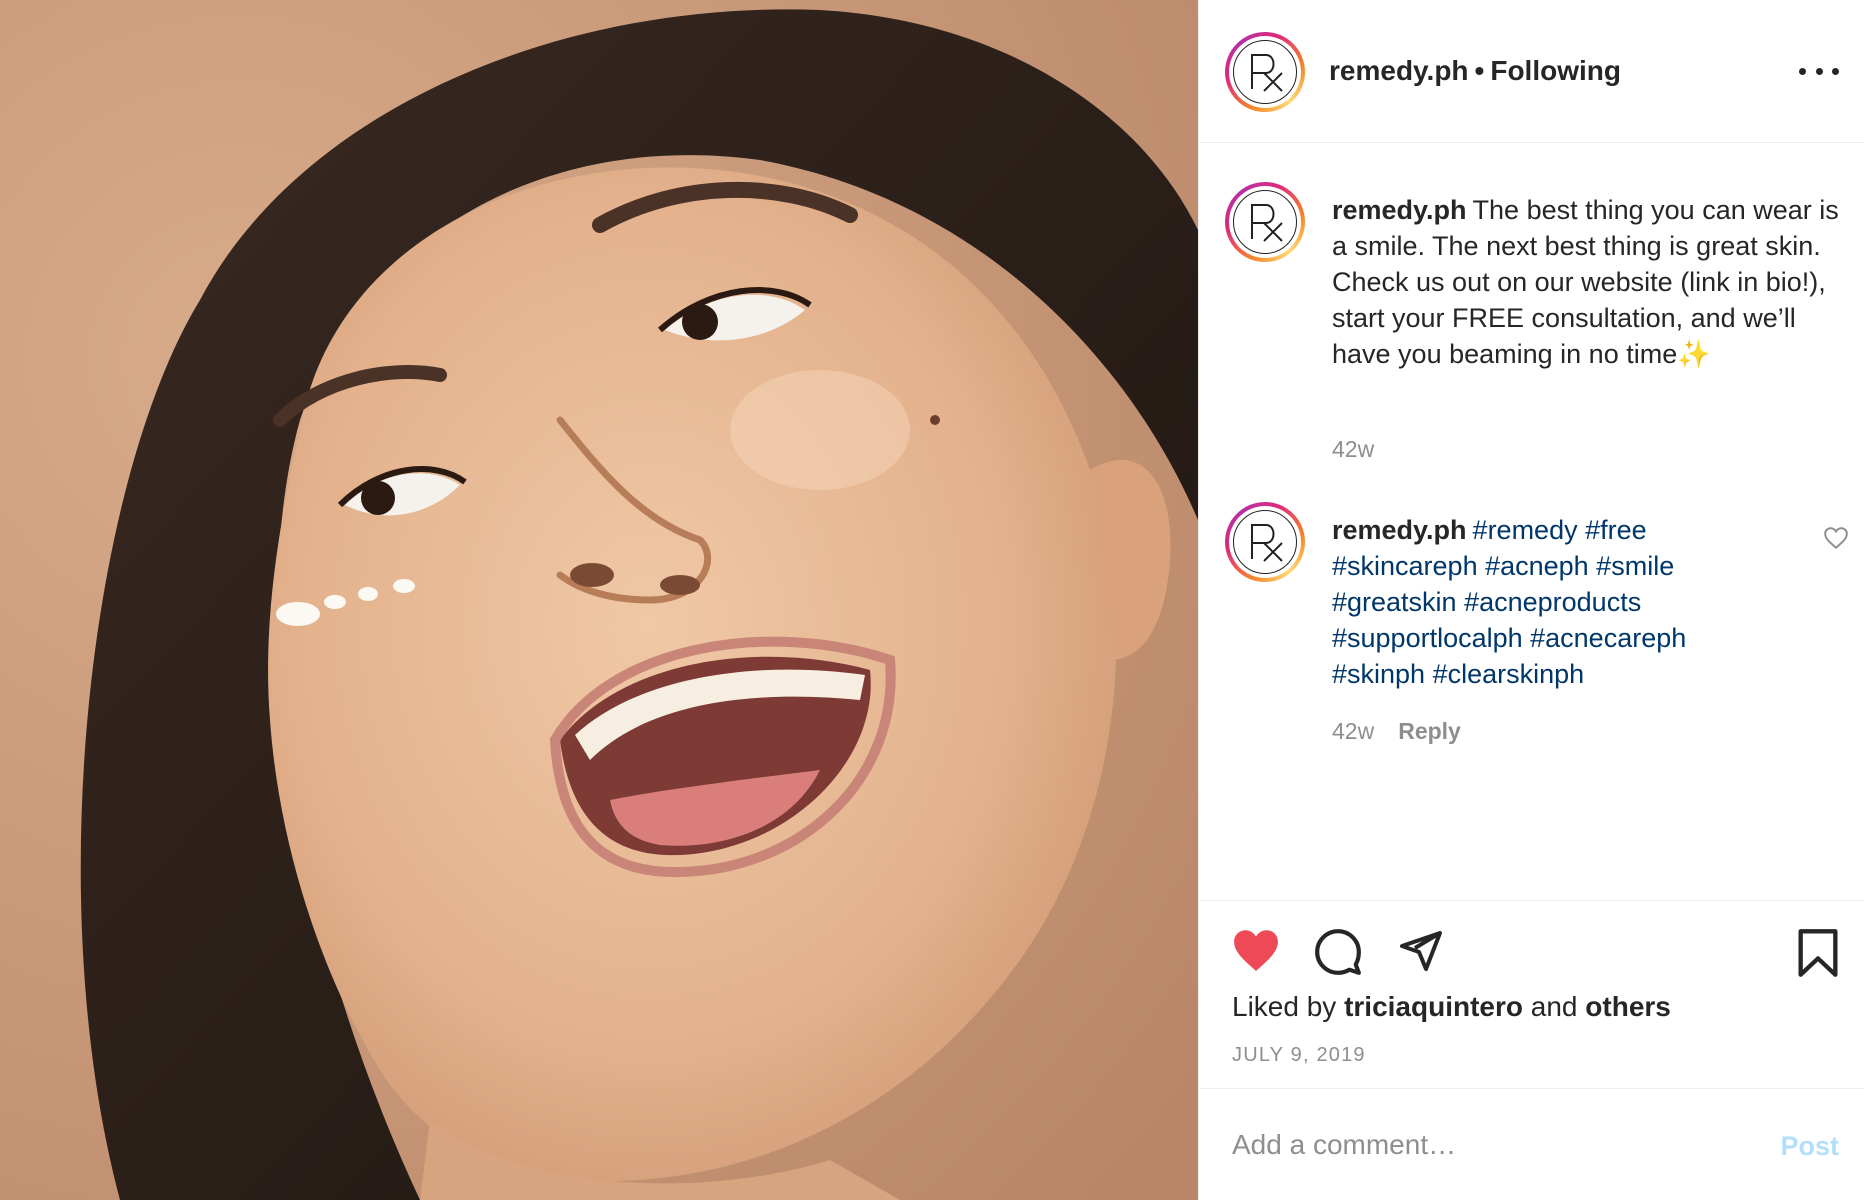  Describe the element at coordinates (1555, 70) in the screenshot. I see `follow-status: Following` at that location.